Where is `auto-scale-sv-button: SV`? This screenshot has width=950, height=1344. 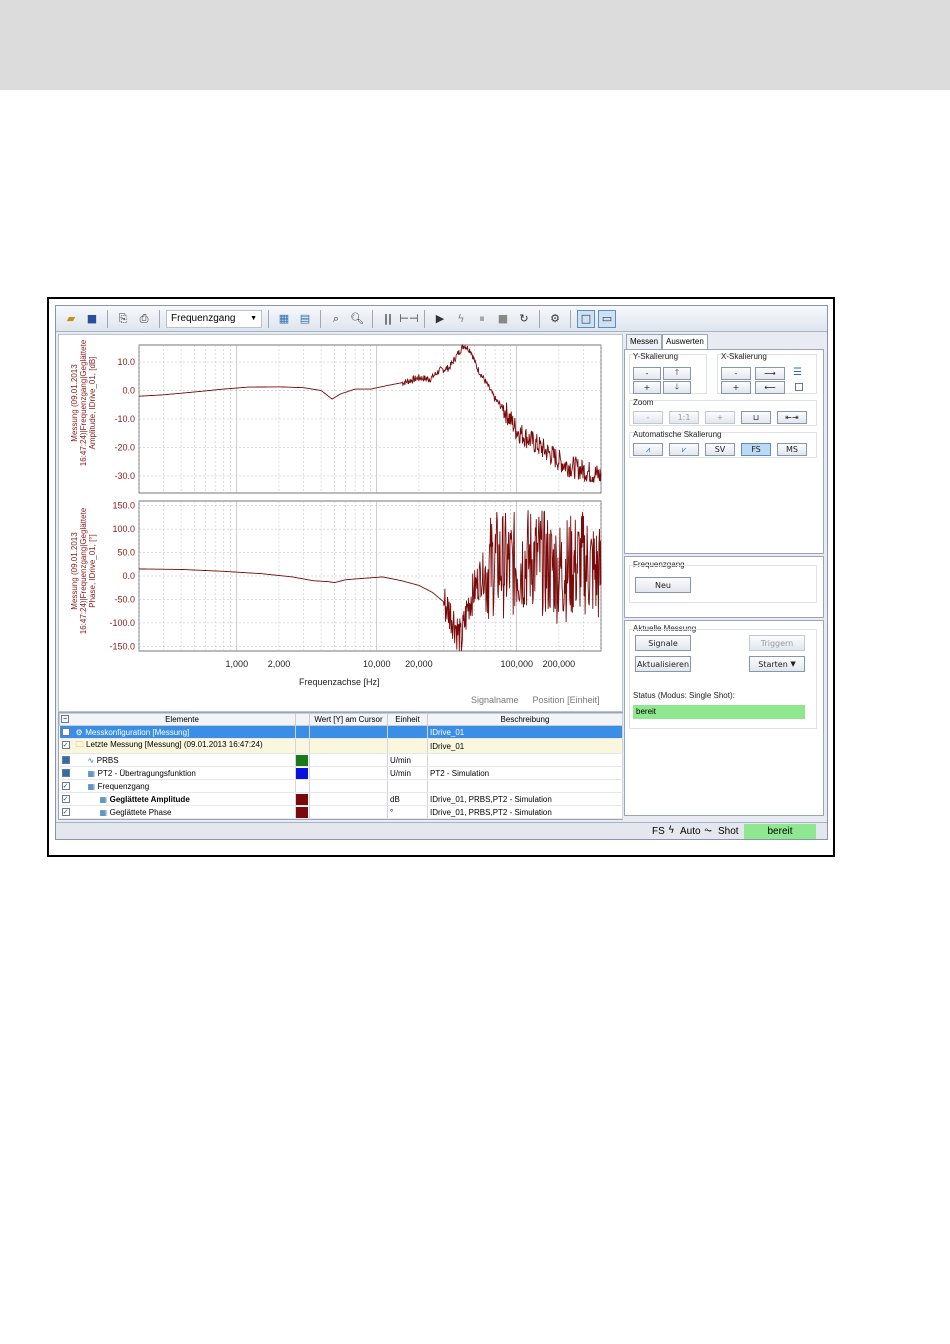
auto-scale-sv-button: SV is located at coordinates (720, 449).